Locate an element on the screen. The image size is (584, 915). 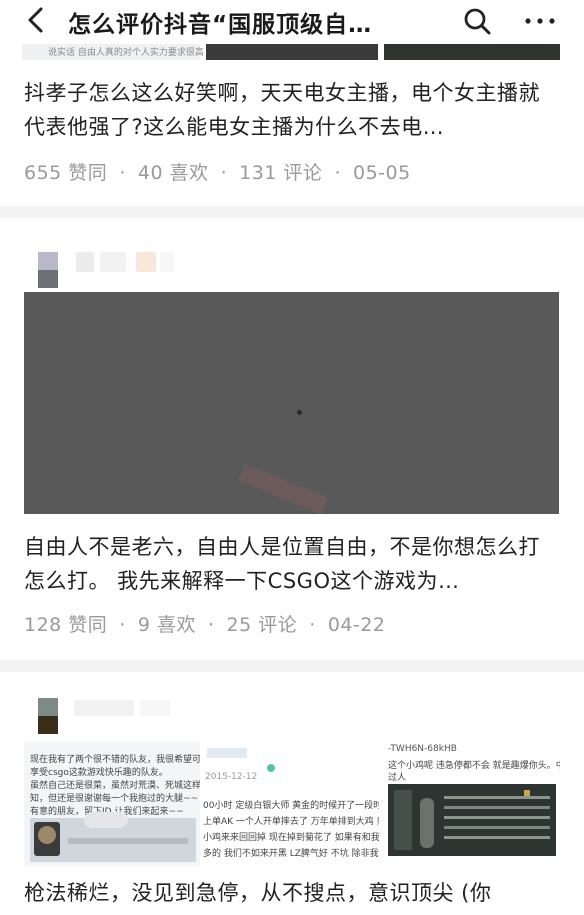
image-date: 2015-12-12 is located at coordinates (231, 777).